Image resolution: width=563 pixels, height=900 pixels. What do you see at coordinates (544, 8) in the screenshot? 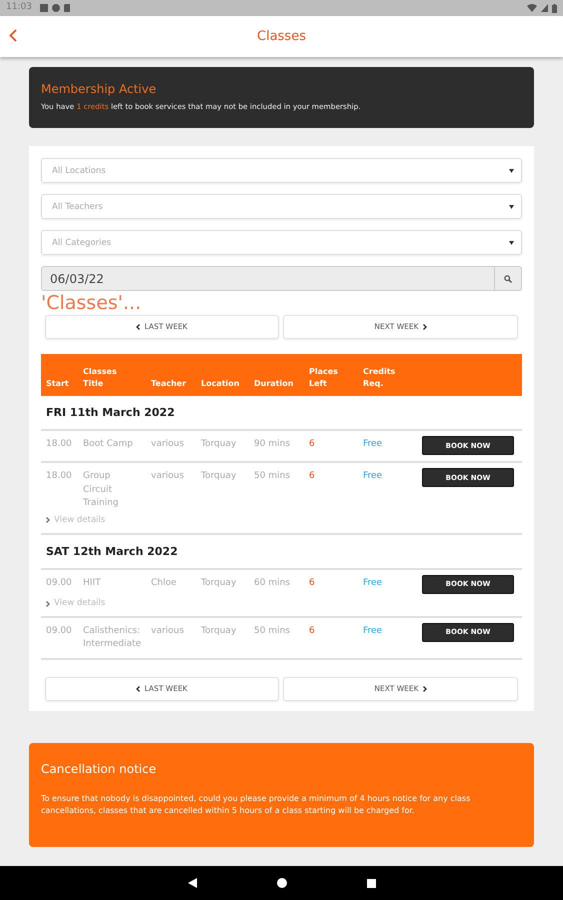
I see `signal-icon` at bounding box center [544, 8].